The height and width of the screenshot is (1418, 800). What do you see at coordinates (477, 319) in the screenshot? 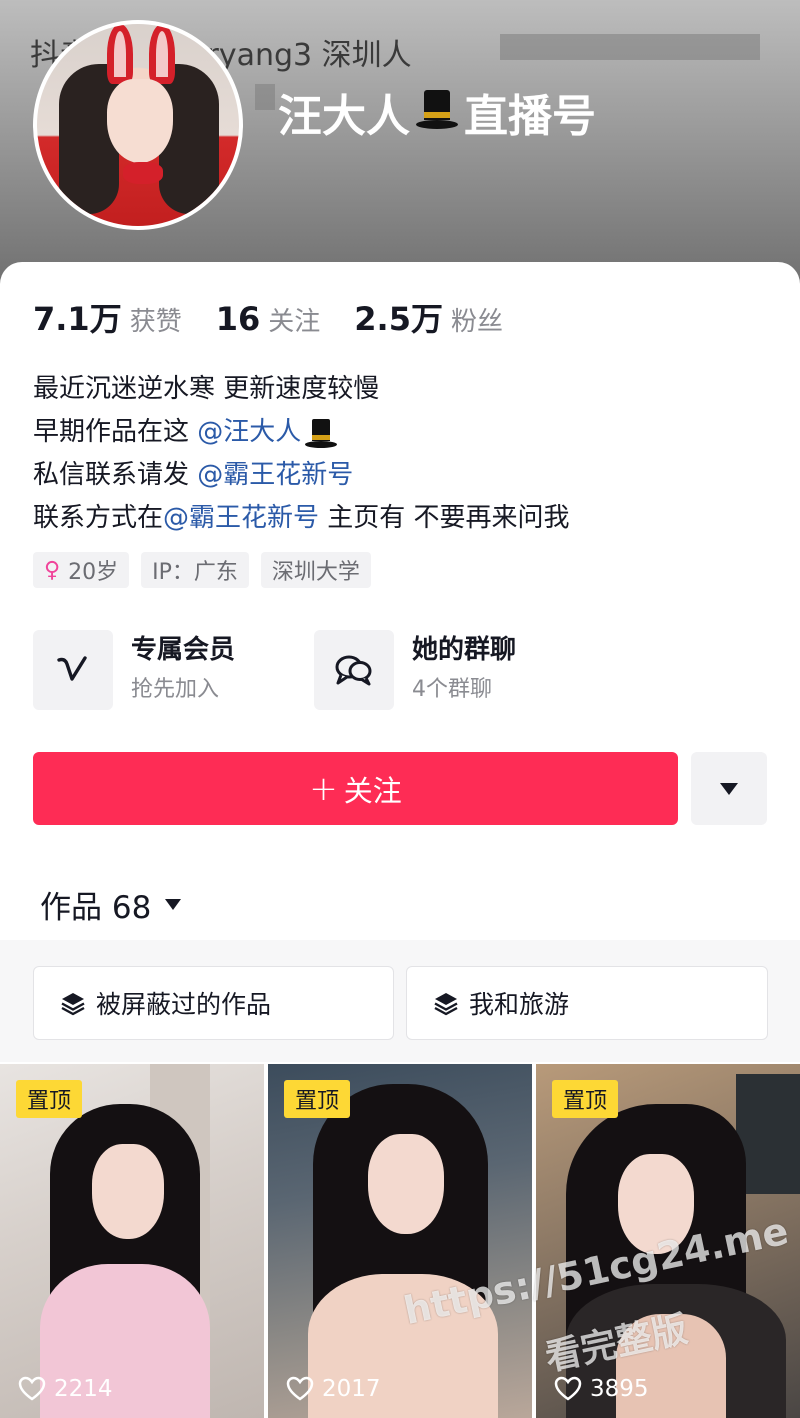
I see `followers-label: 粉丝` at bounding box center [477, 319].